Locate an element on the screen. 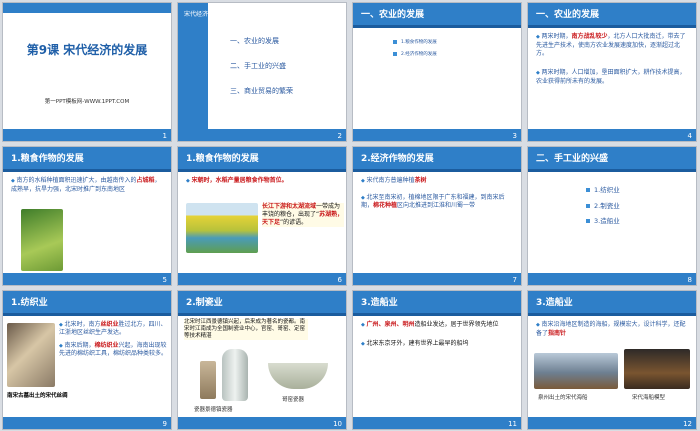 The width and height of the screenshot is (700, 431). slide-1: 第9课 宋代经济的发展 第一PPT模板网-WWW.1PPT.COM 1 is located at coordinates (87, 72).